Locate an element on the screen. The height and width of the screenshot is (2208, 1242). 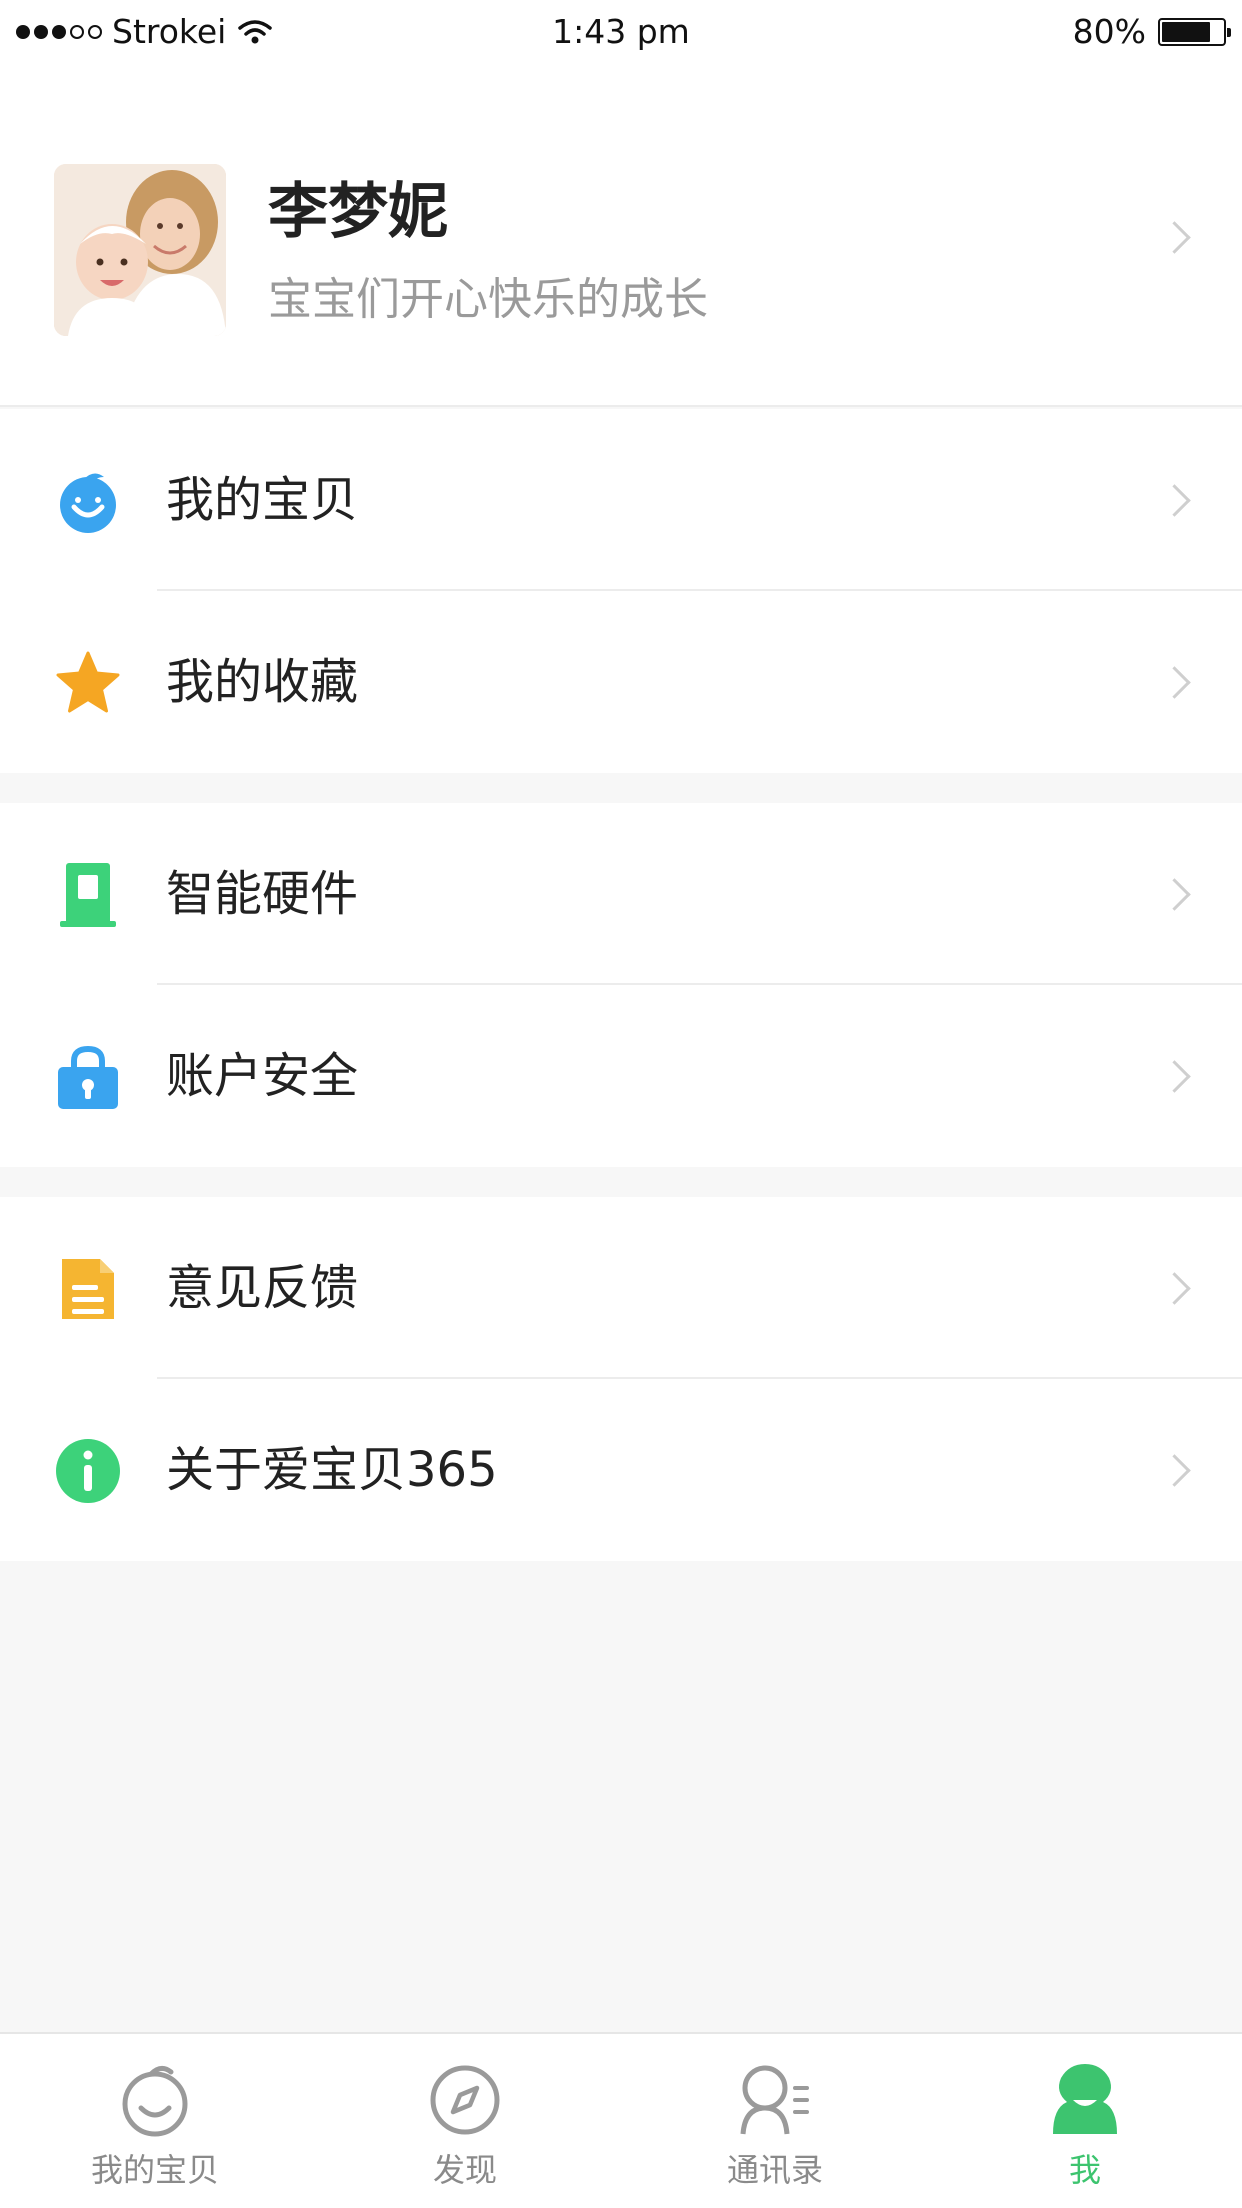
menu-item-label: 我的收藏 is located at coordinates (262, 682).